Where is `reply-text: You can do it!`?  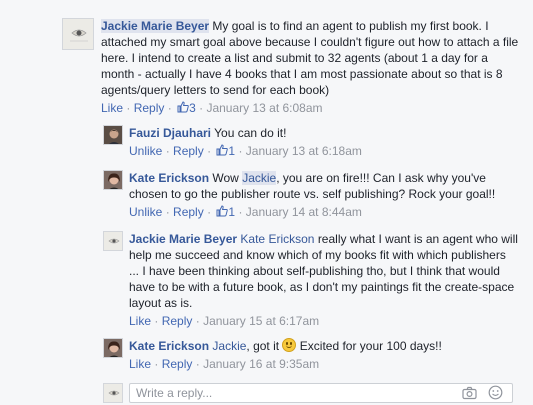
reply-text: You can do it! is located at coordinates (250, 133).